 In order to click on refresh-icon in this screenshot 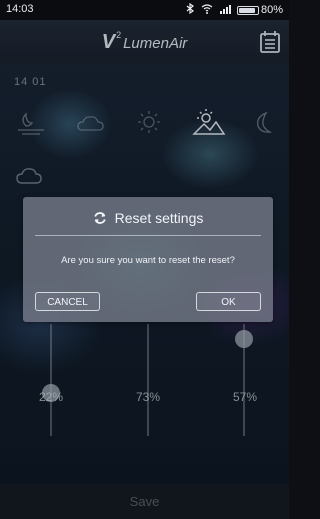, I will do `click(99, 218)`.